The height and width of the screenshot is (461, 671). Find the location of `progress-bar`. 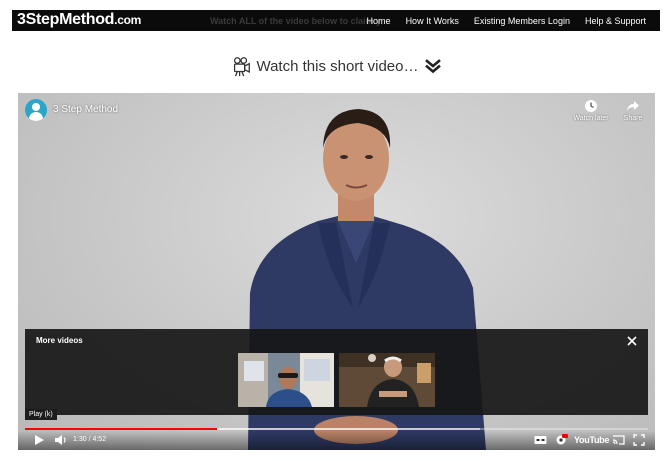

progress-bar is located at coordinates (336, 429).